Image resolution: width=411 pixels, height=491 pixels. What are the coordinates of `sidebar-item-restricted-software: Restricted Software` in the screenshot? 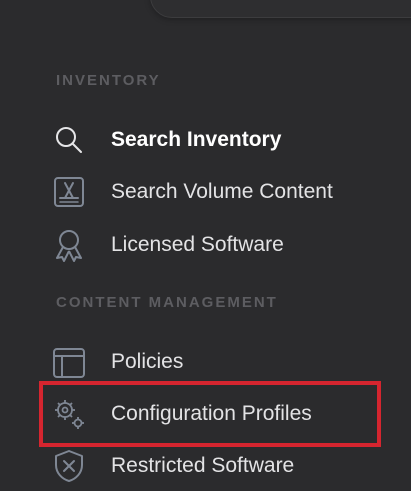 It's located at (228, 466).